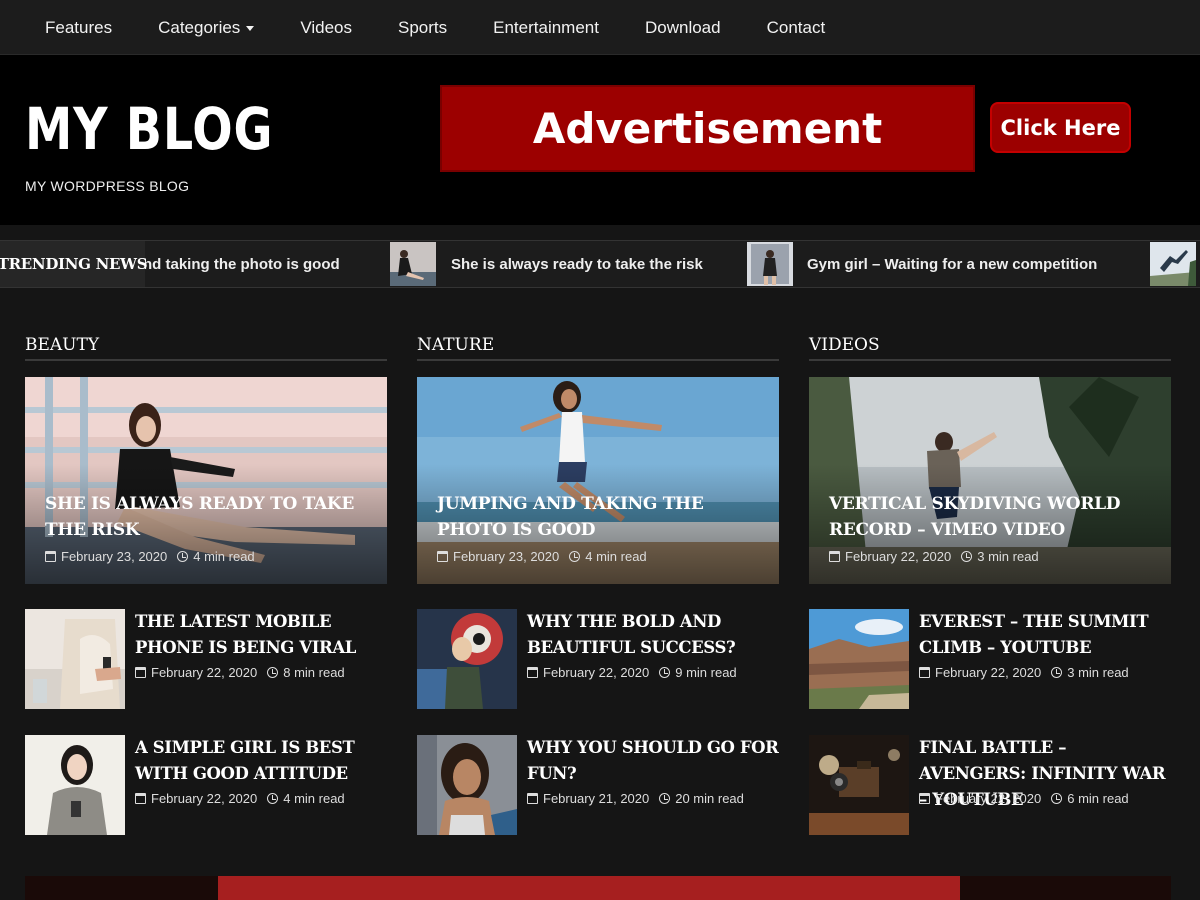  Describe the element at coordinates (653, 761) in the screenshot. I see `post-title: Why you should go for fun?` at that location.